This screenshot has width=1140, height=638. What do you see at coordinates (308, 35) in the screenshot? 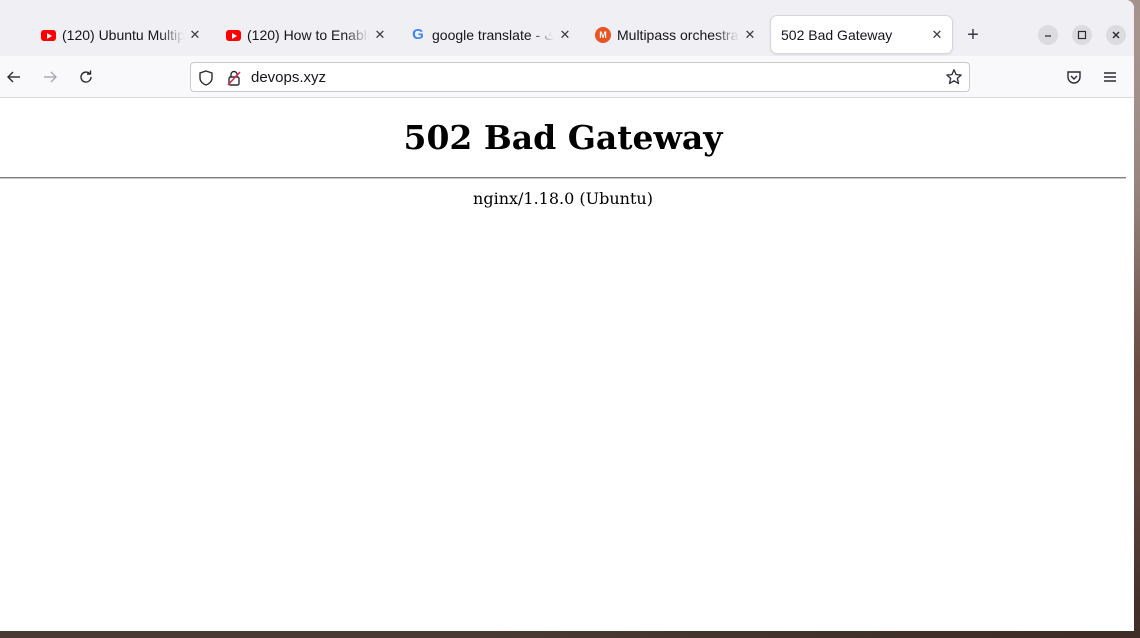
I see `tab-title: (120) How to Enable` at bounding box center [308, 35].